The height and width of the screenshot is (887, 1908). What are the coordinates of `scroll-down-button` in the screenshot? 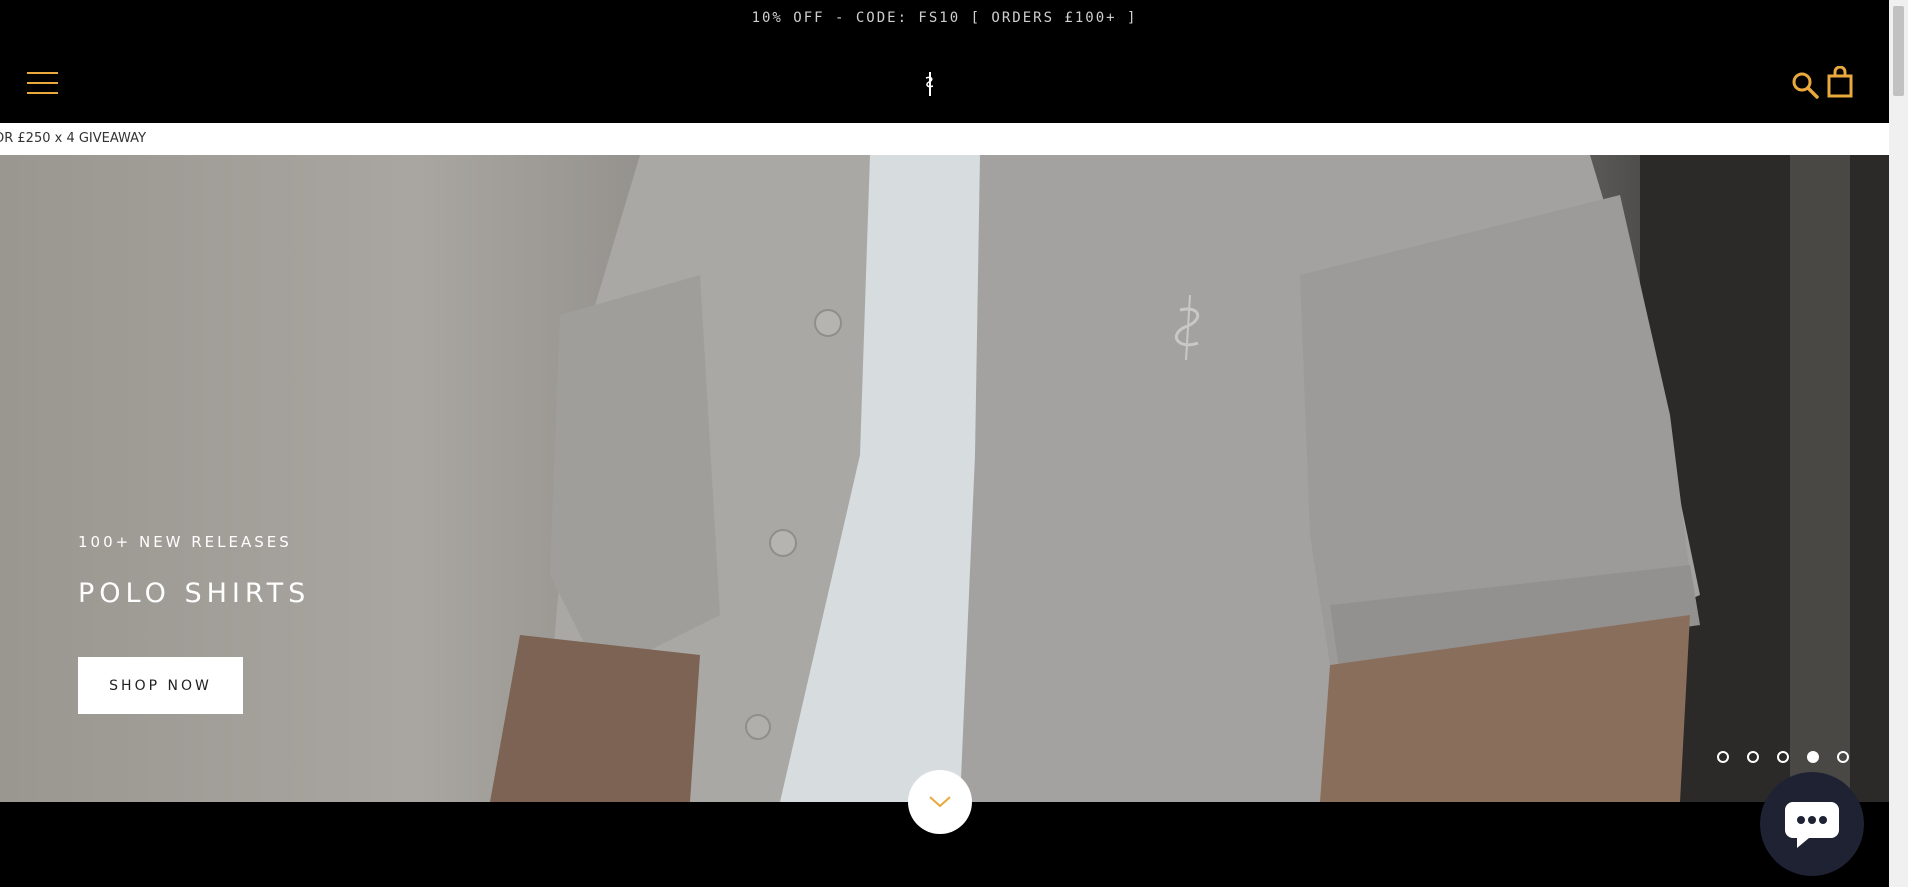 It's located at (940, 802).